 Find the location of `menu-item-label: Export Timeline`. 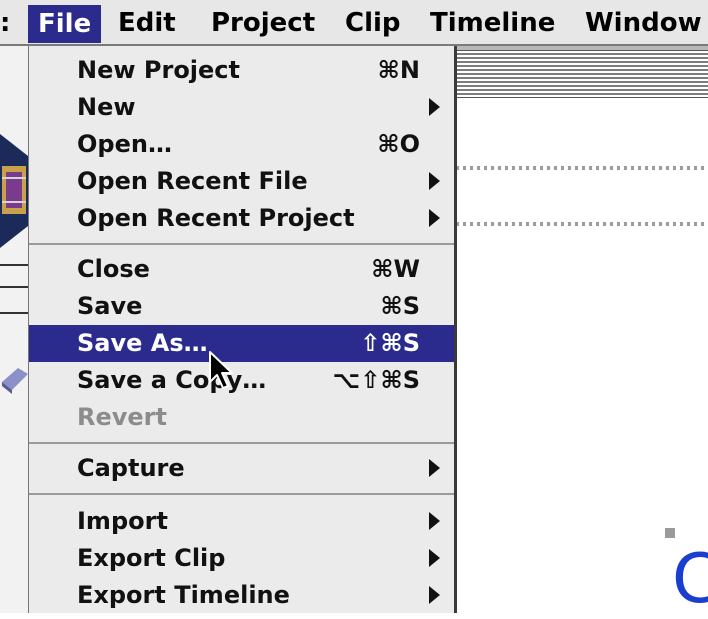

menu-item-label: Export Timeline is located at coordinates (183, 595).